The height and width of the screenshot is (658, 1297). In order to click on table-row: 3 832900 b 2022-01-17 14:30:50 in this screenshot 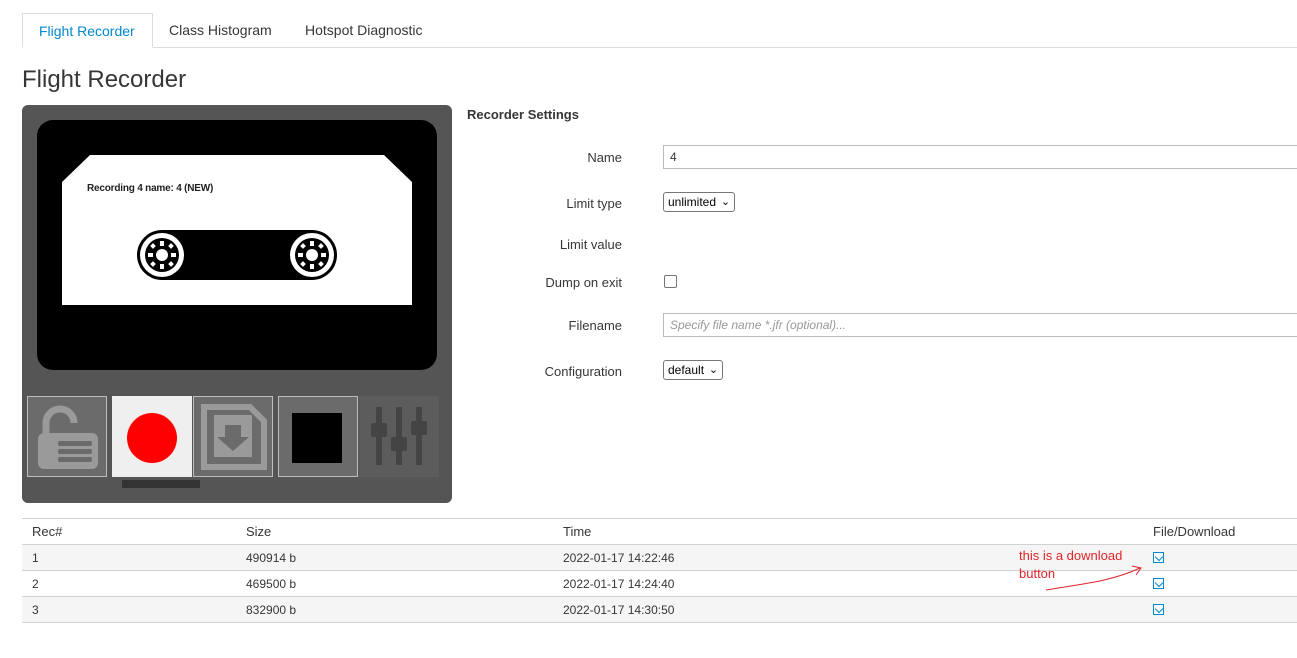, I will do `click(659, 610)`.